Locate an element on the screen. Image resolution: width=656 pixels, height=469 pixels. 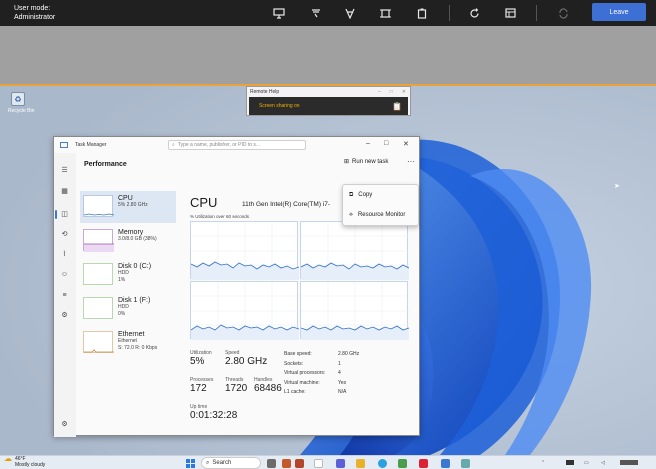
clipboard-icon: 📋 is located at coordinates (397, 106).